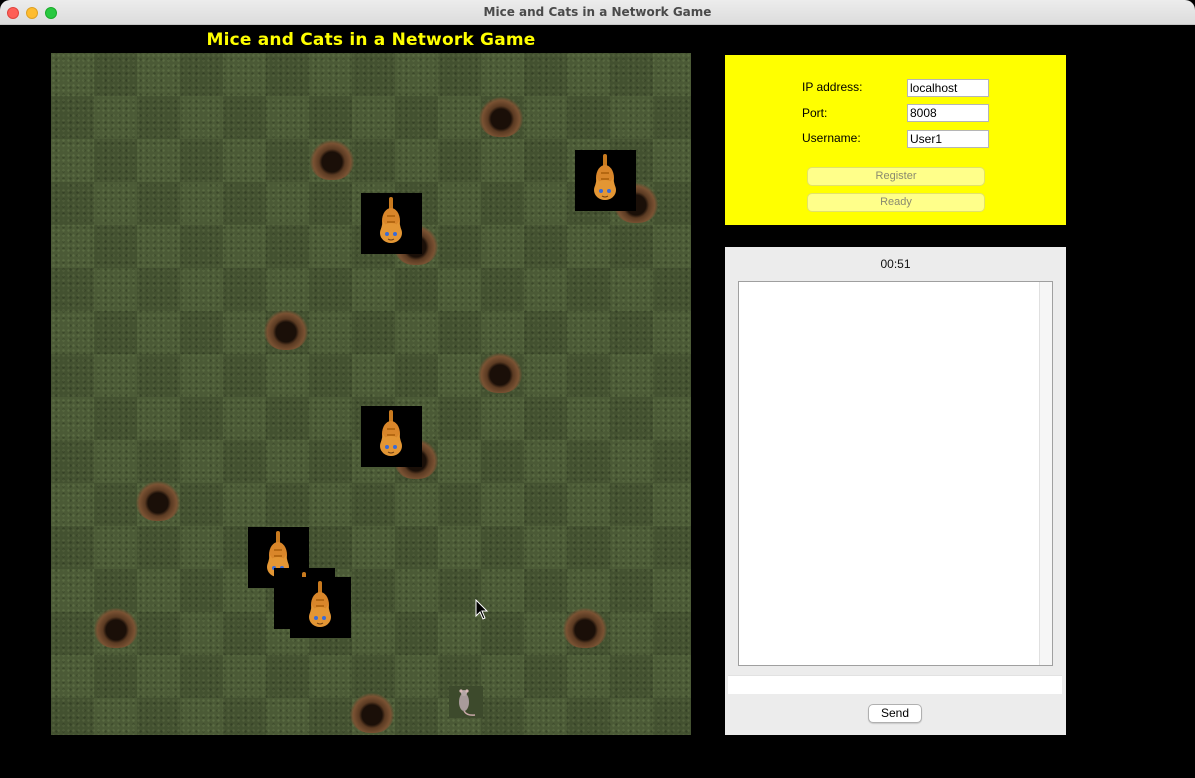 This screenshot has width=1195, height=778. I want to click on window-title: Mice and Cats in a Network Game, so click(597, 12).